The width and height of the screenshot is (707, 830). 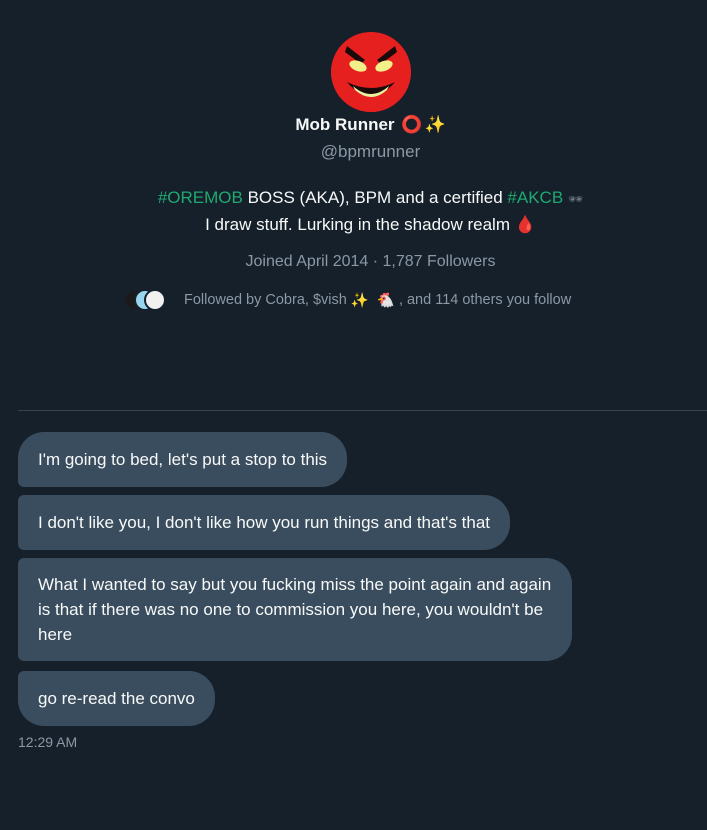 I want to click on follower-avatars-stack-icon, so click(x=147, y=300).